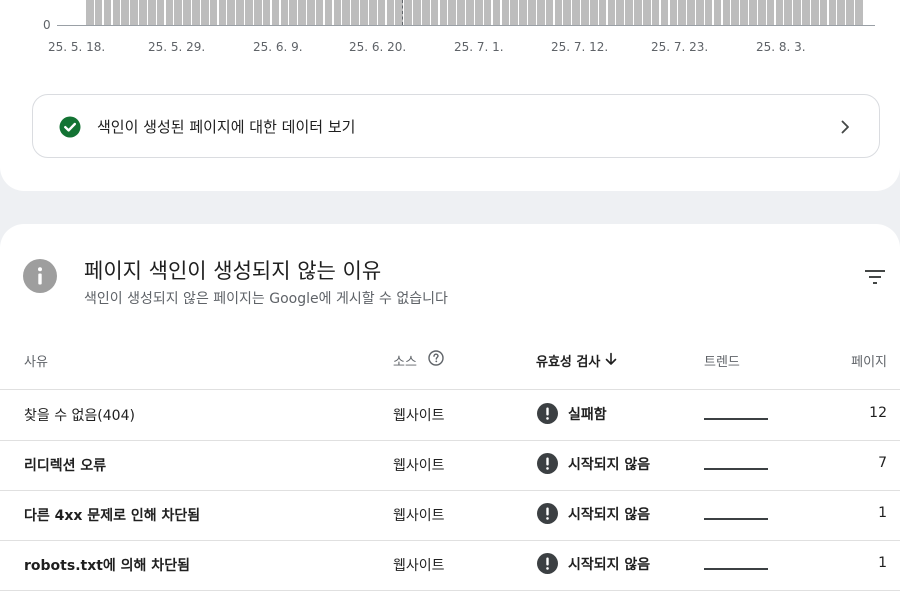 The width and height of the screenshot is (900, 604). I want to click on x-tick-label: 25. 5. 29., so click(177, 47).